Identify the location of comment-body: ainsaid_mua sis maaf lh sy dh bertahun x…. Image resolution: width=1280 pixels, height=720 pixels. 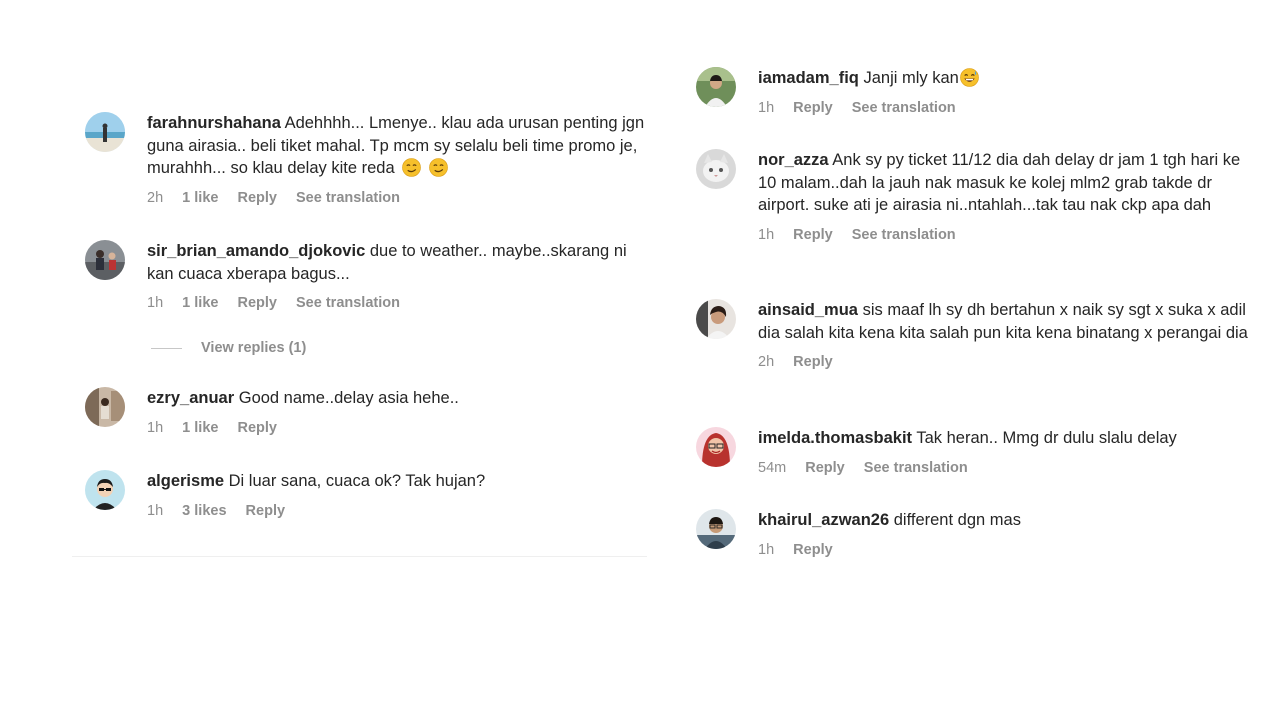
(1007, 335).